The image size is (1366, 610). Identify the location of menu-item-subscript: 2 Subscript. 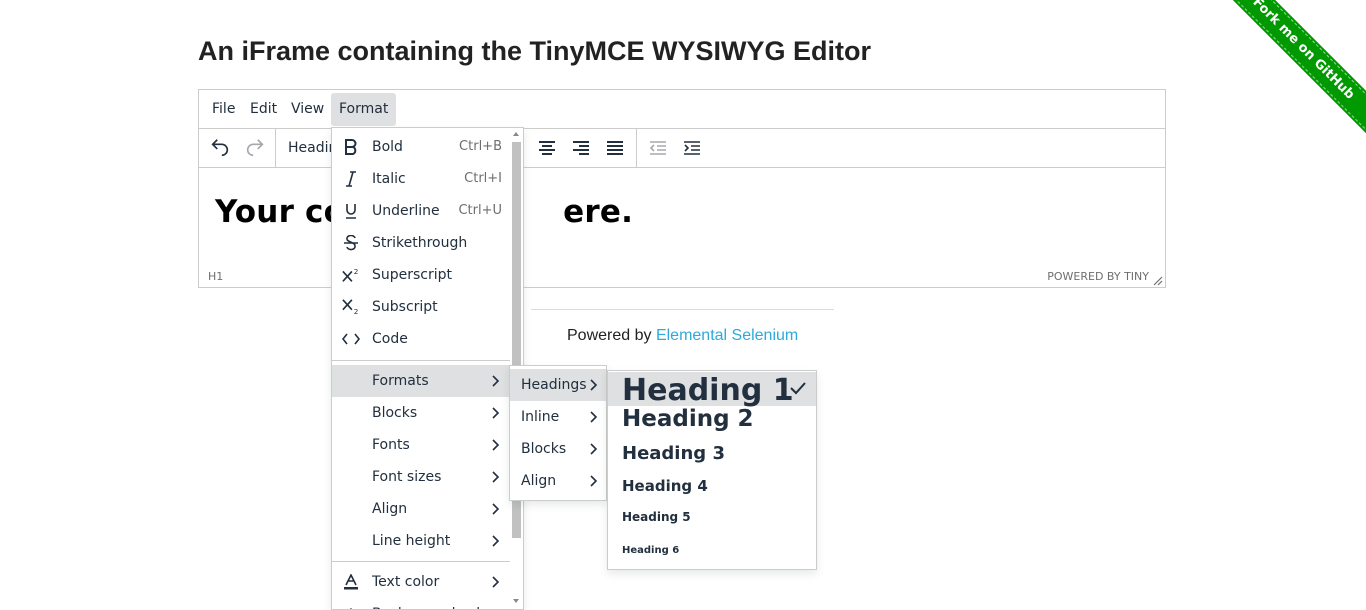
(421, 307).